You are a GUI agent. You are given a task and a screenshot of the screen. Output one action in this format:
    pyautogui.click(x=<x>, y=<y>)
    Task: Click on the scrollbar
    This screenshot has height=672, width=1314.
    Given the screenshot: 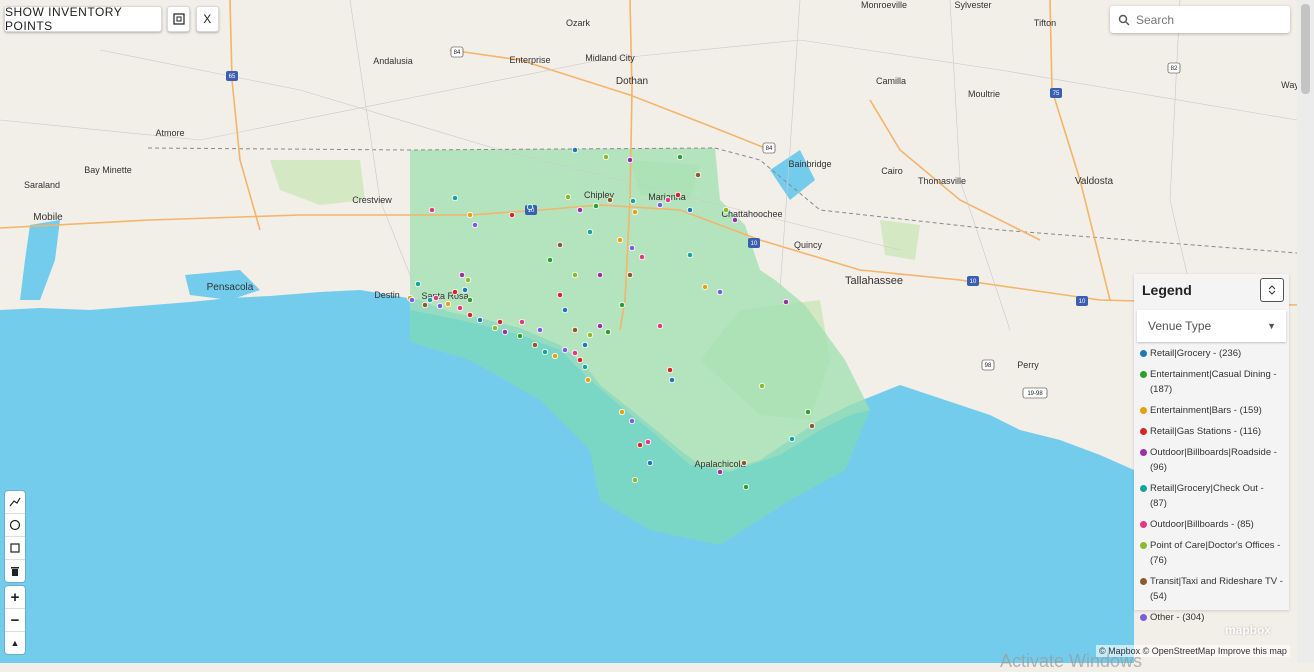 What is the action you would take?
    pyautogui.click(x=1305, y=331)
    